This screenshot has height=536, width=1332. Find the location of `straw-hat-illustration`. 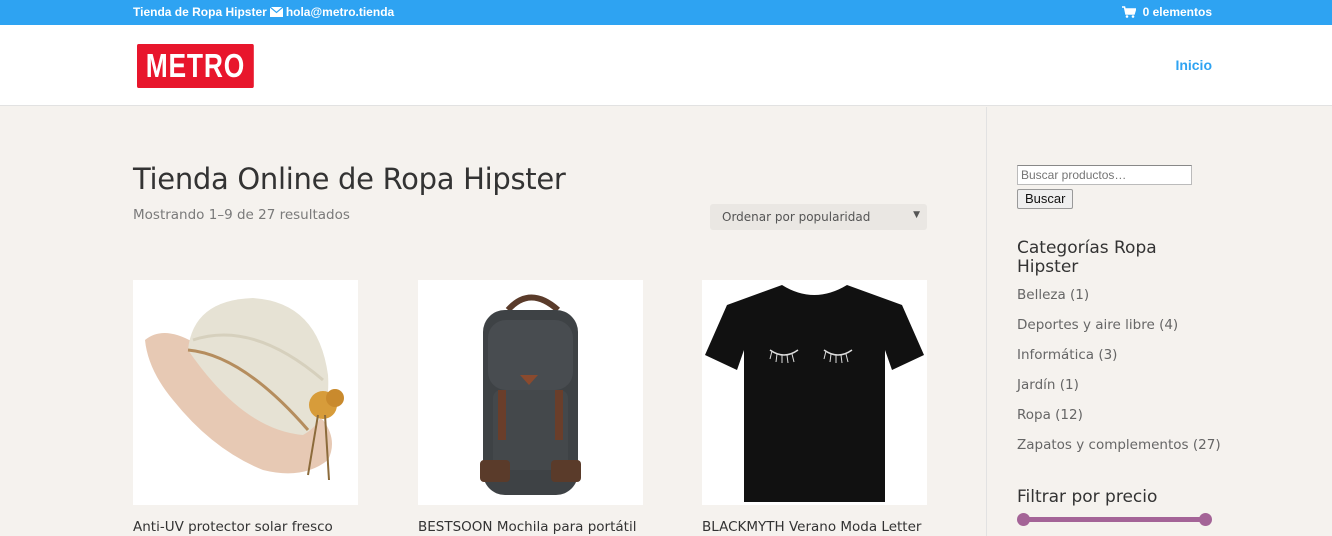

straw-hat-illustration is located at coordinates (244, 389).